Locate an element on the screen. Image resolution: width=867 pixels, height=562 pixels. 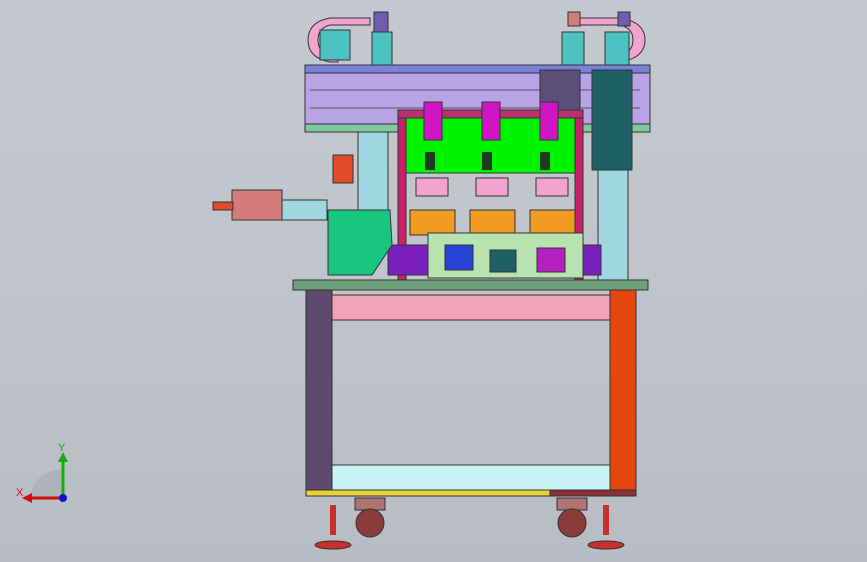
jig-base is located at coordinates (505, 255).